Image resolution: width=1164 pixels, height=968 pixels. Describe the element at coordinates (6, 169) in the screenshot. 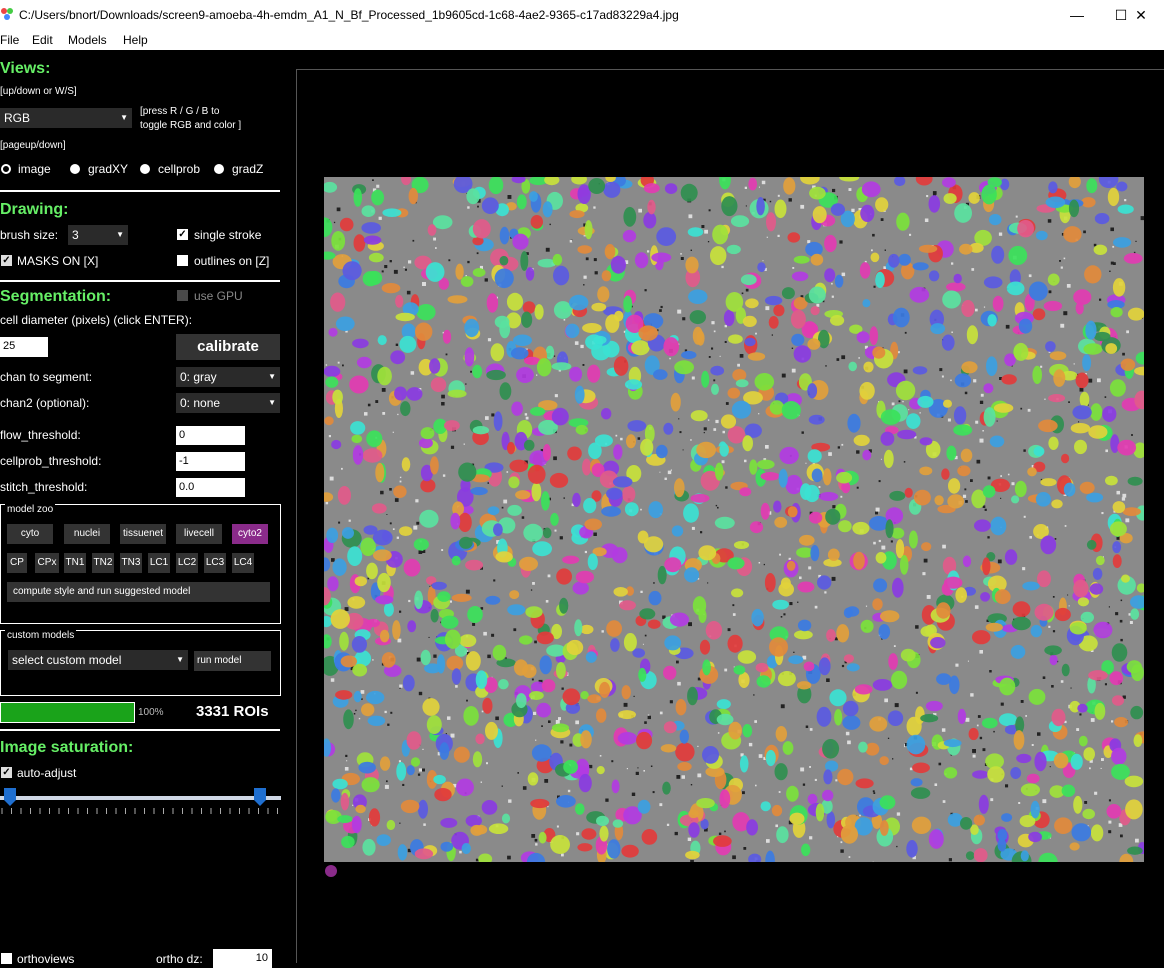

I see `radio-image` at that location.